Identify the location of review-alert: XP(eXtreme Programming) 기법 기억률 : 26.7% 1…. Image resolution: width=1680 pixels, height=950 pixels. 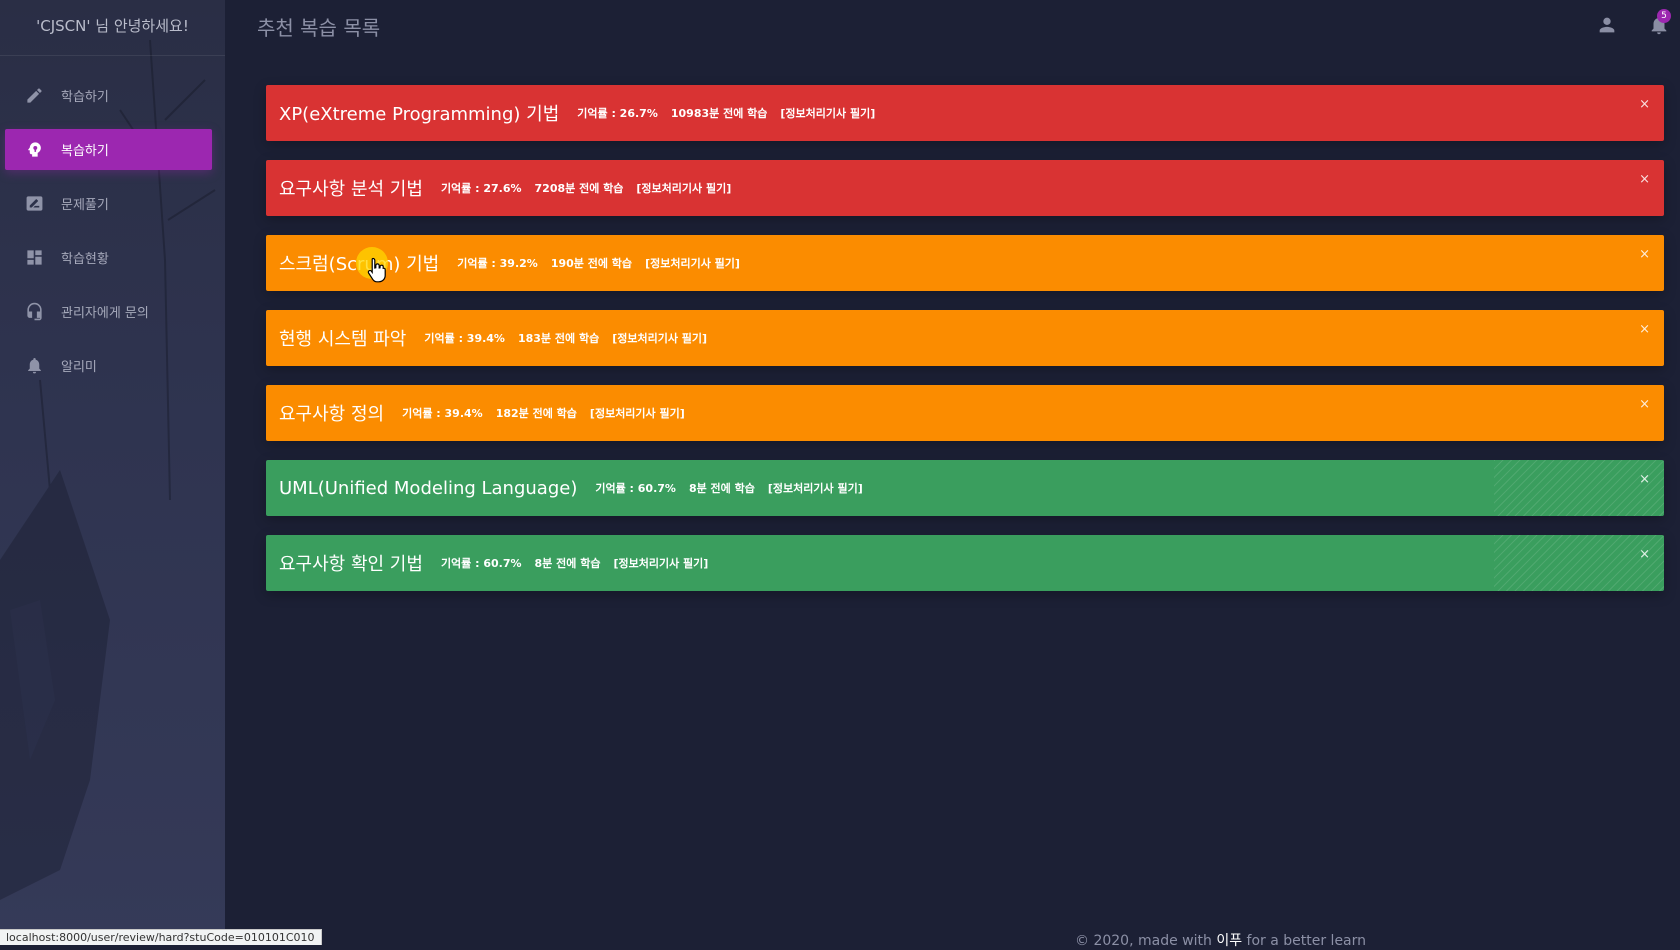
(965, 113).